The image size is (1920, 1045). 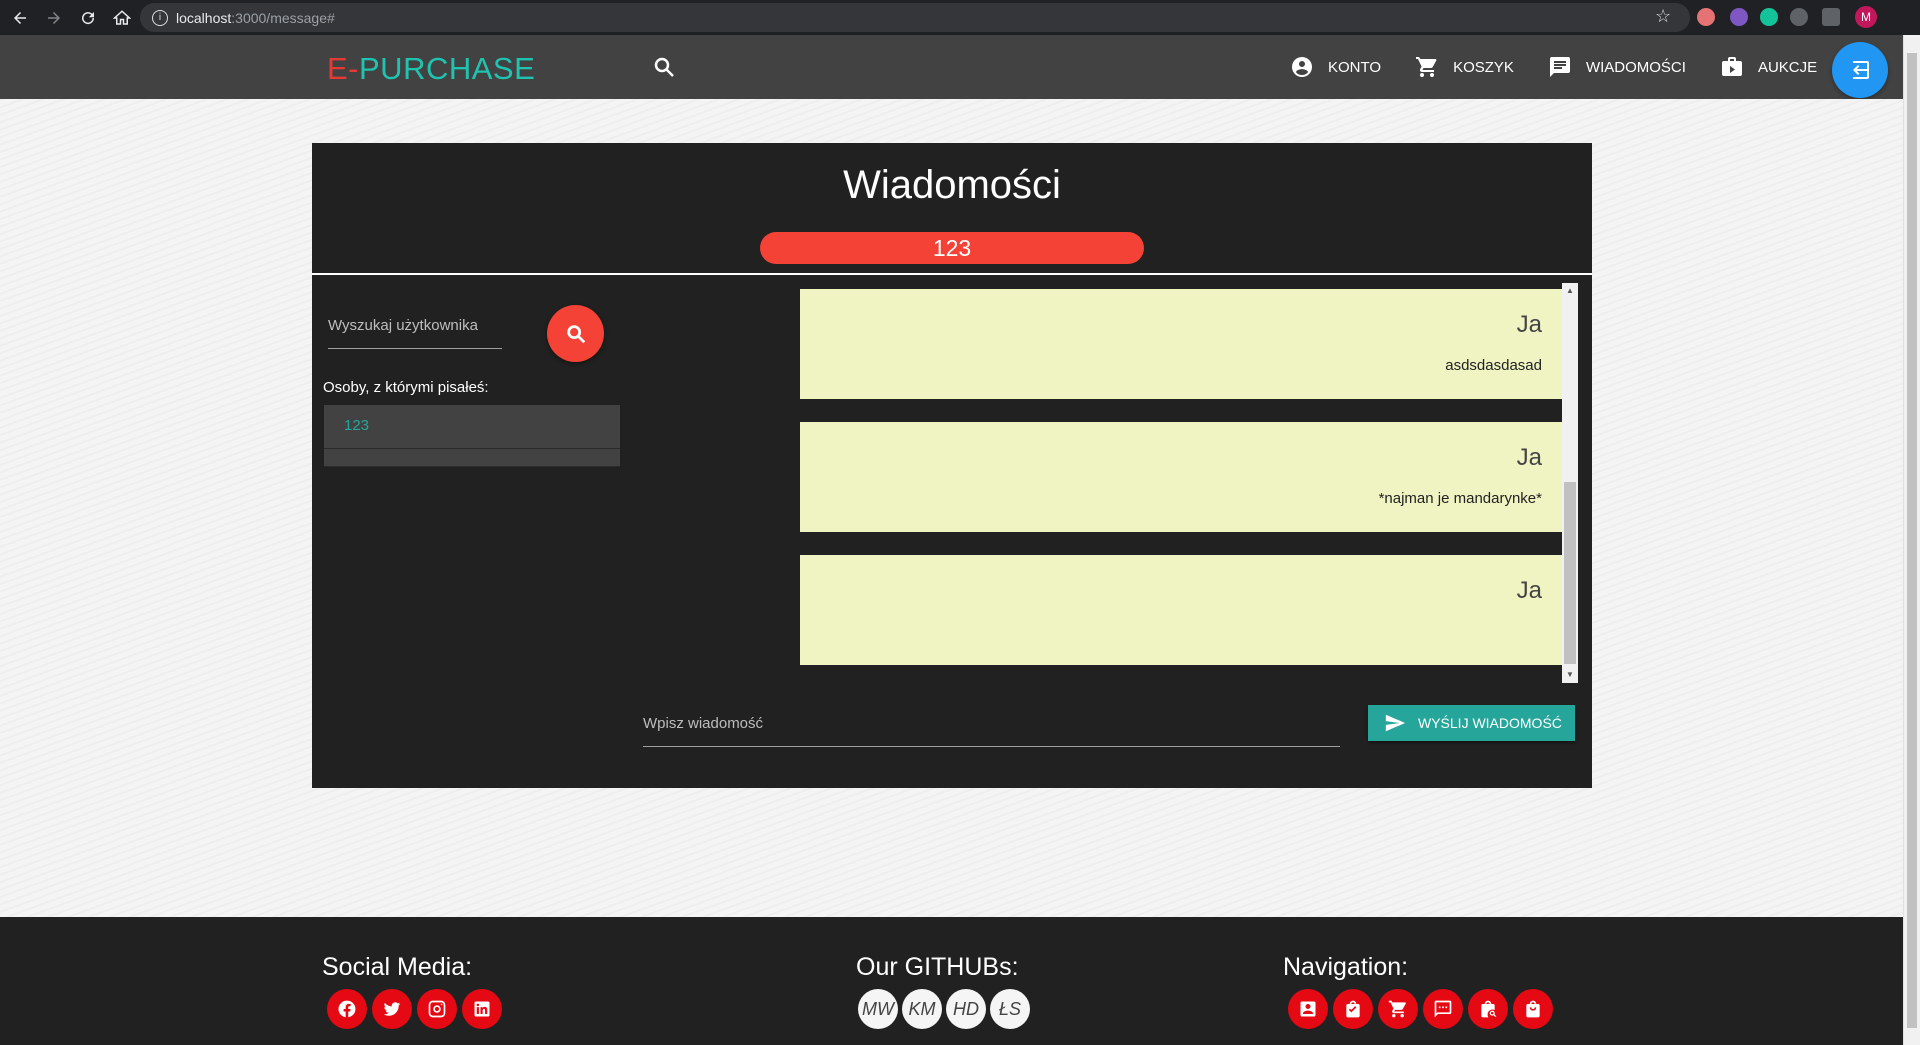 I want to click on send-message-button: WYŚLIJ WIADOMOŚĆ, so click(x=1471, y=723).